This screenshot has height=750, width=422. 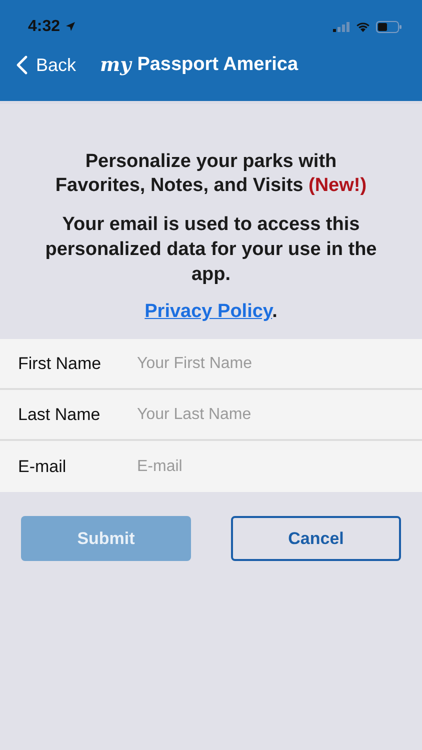 I want to click on logo-script-text: my, so click(x=116, y=65).